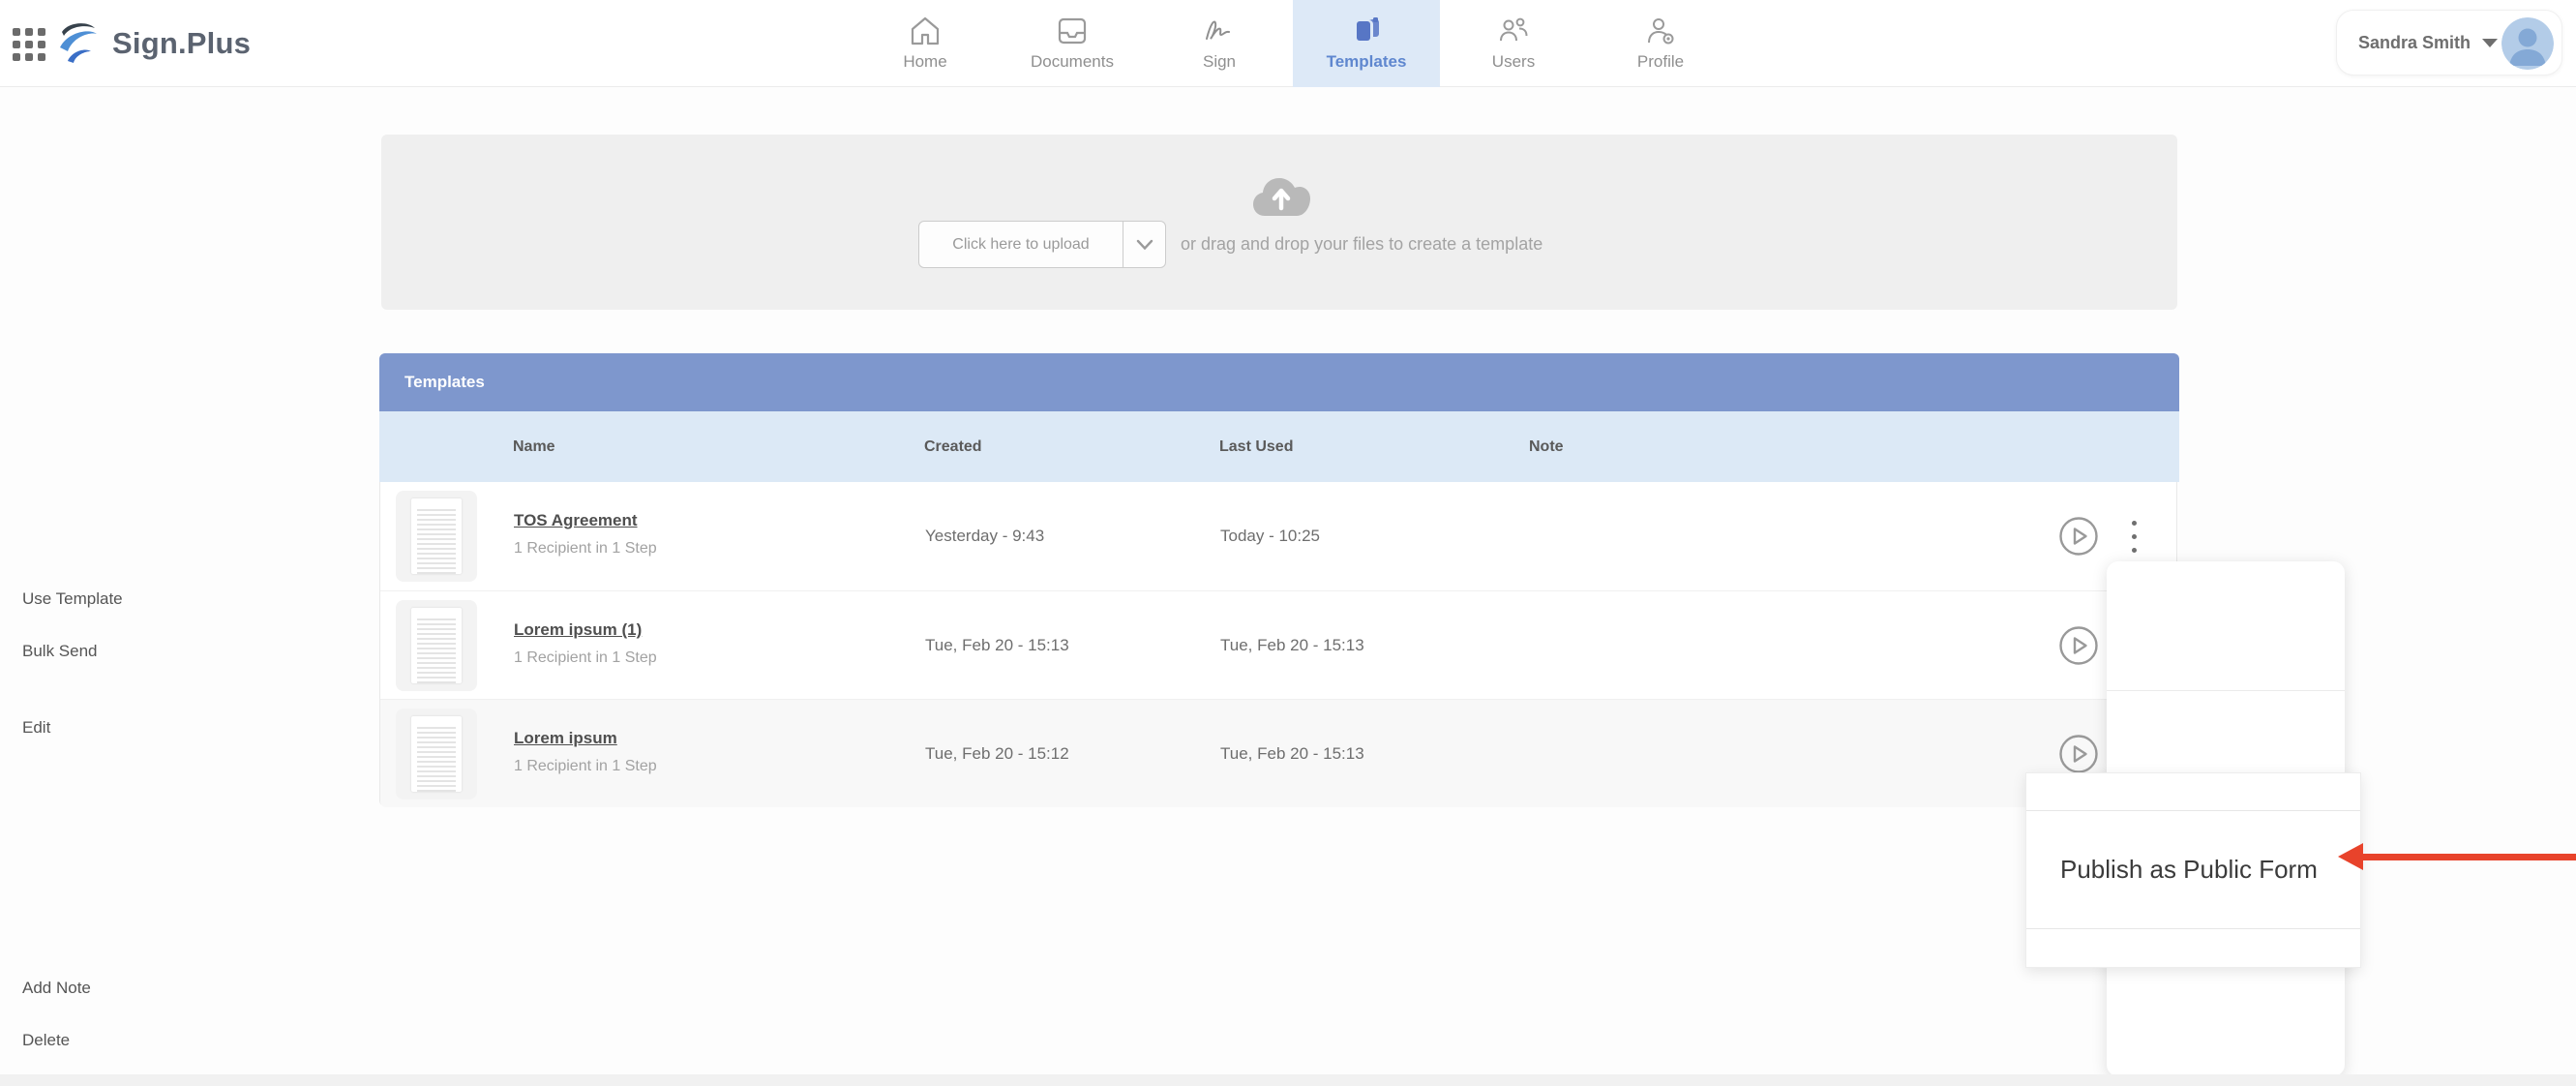 The width and height of the screenshot is (2576, 1086). Describe the element at coordinates (2414, 42) in the screenshot. I see `user-name: Sandra Smith` at that location.